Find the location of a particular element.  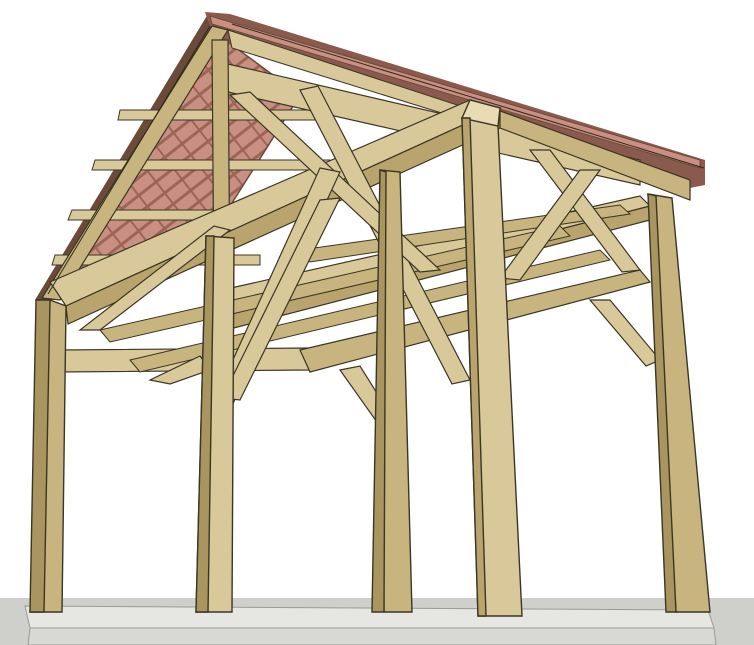

post-back-left is located at coordinates (48, 456).